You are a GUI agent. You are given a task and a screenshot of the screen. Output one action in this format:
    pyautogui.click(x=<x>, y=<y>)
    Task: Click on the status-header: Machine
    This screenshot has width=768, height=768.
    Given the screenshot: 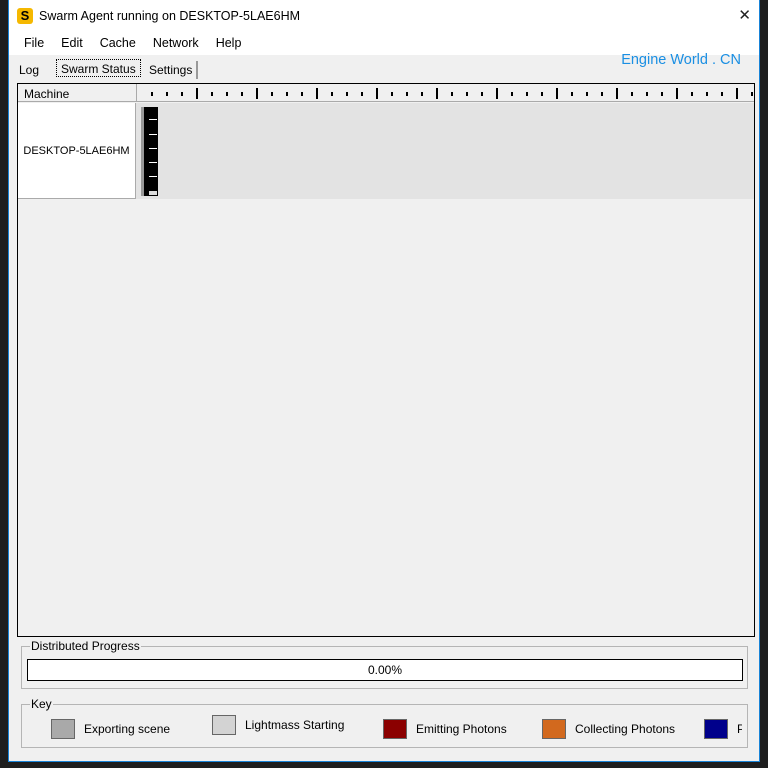 What is the action you would take?
    pyautogui.click(x=386, y=93)
    